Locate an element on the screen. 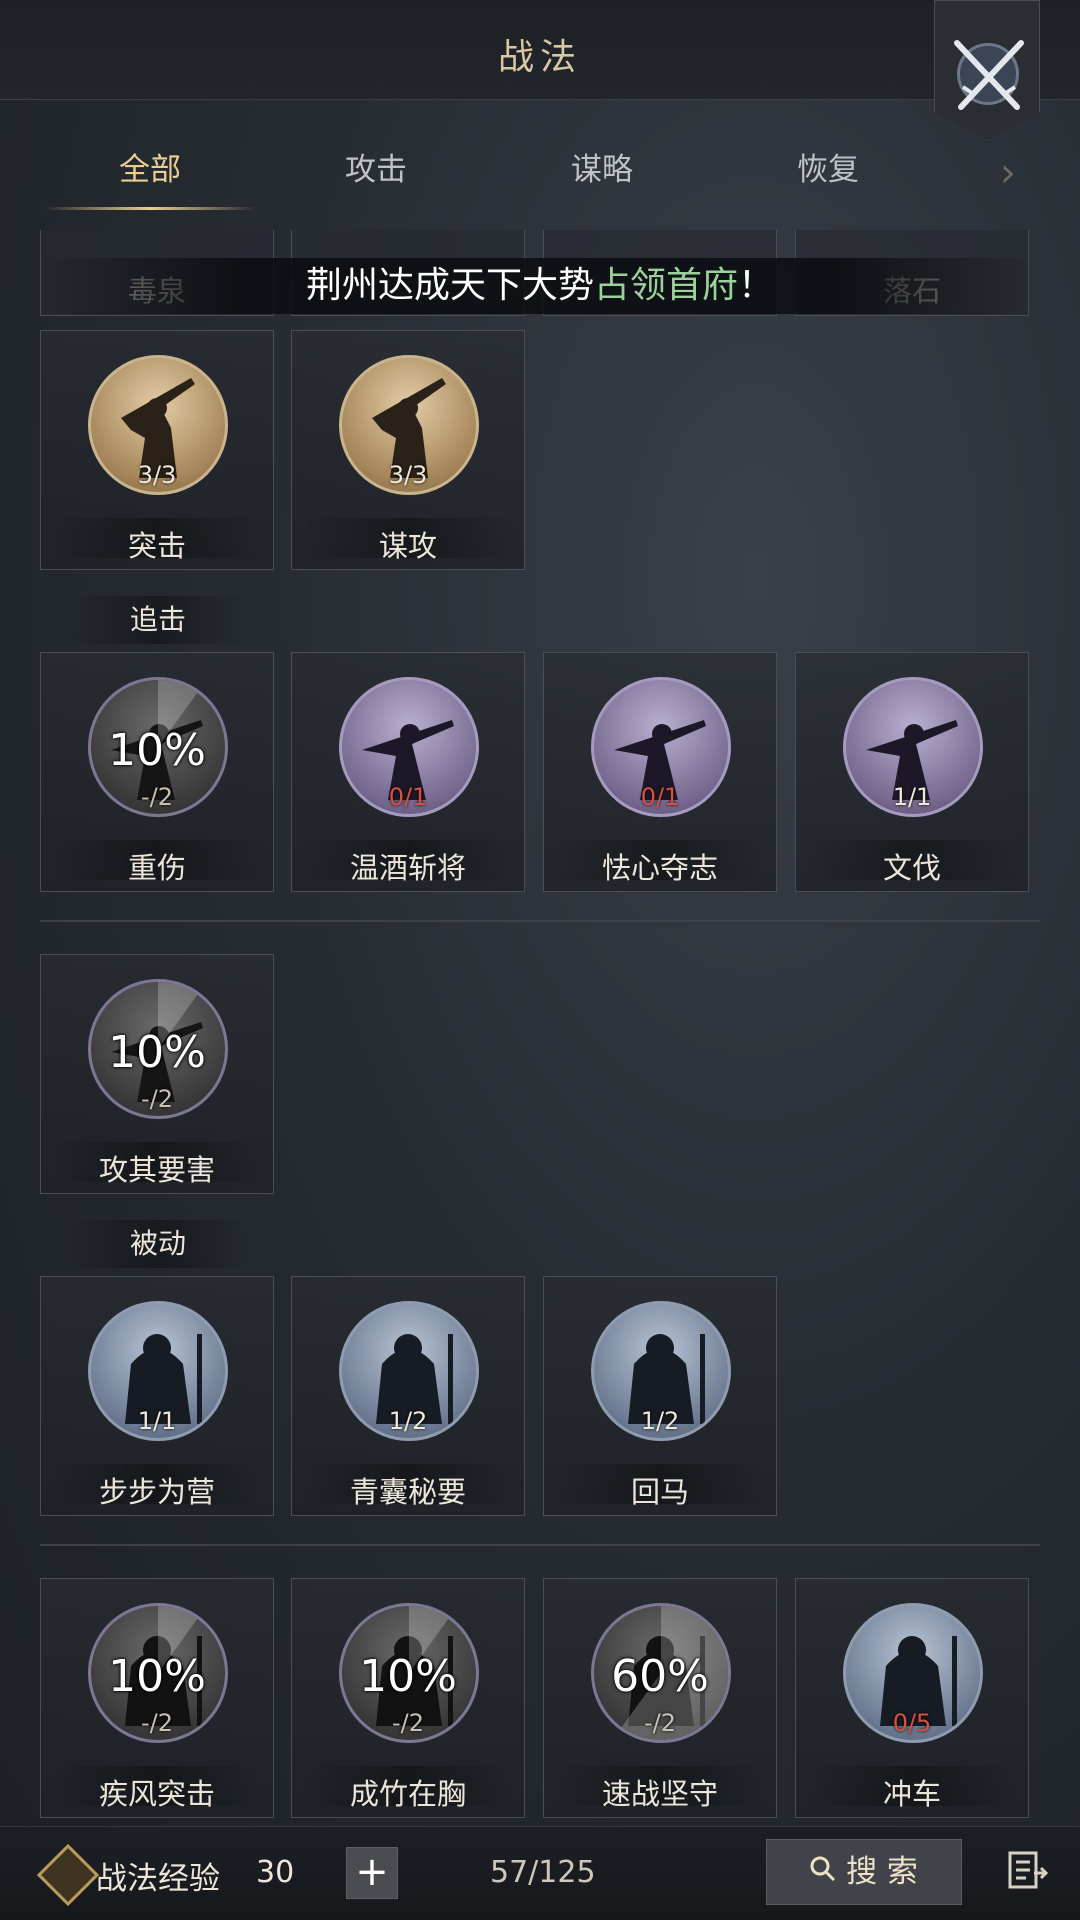 The image size is (1080, 1920). tactic-card: 0/1 怯心夺志 is located at coordinates (660, 772).